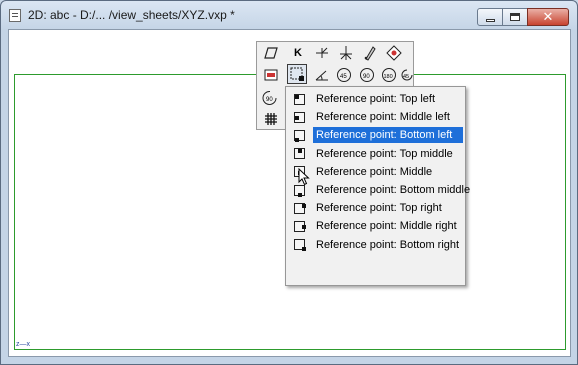  I want to click on rotate-45-label: 45, so click(343, 77).